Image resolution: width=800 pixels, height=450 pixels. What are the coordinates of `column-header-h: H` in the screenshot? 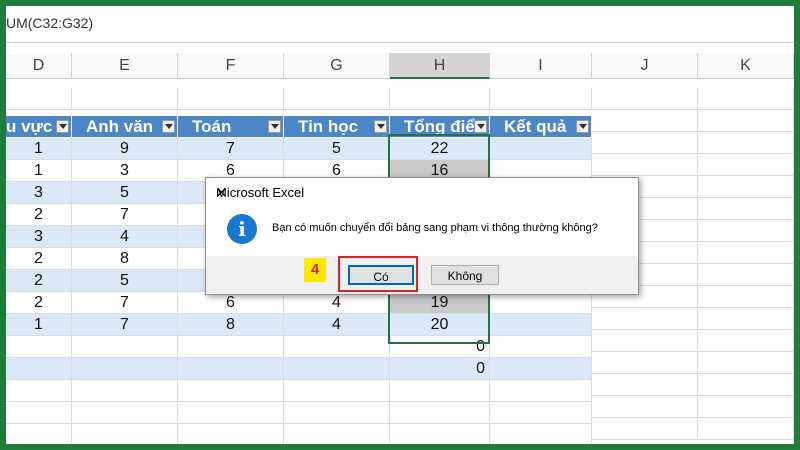 It's located at (440, 66).